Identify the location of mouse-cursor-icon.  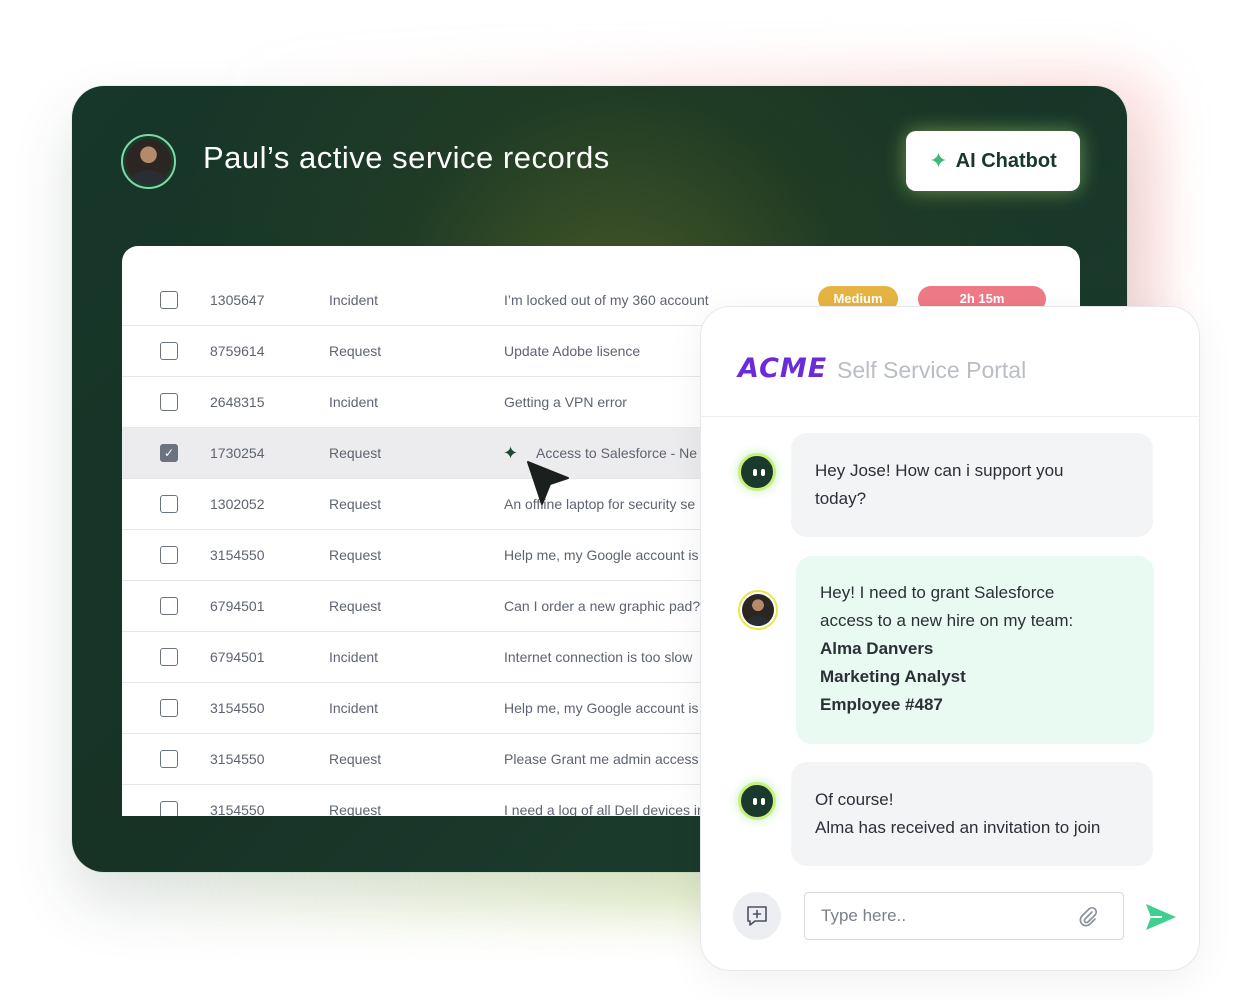
(548, 483).